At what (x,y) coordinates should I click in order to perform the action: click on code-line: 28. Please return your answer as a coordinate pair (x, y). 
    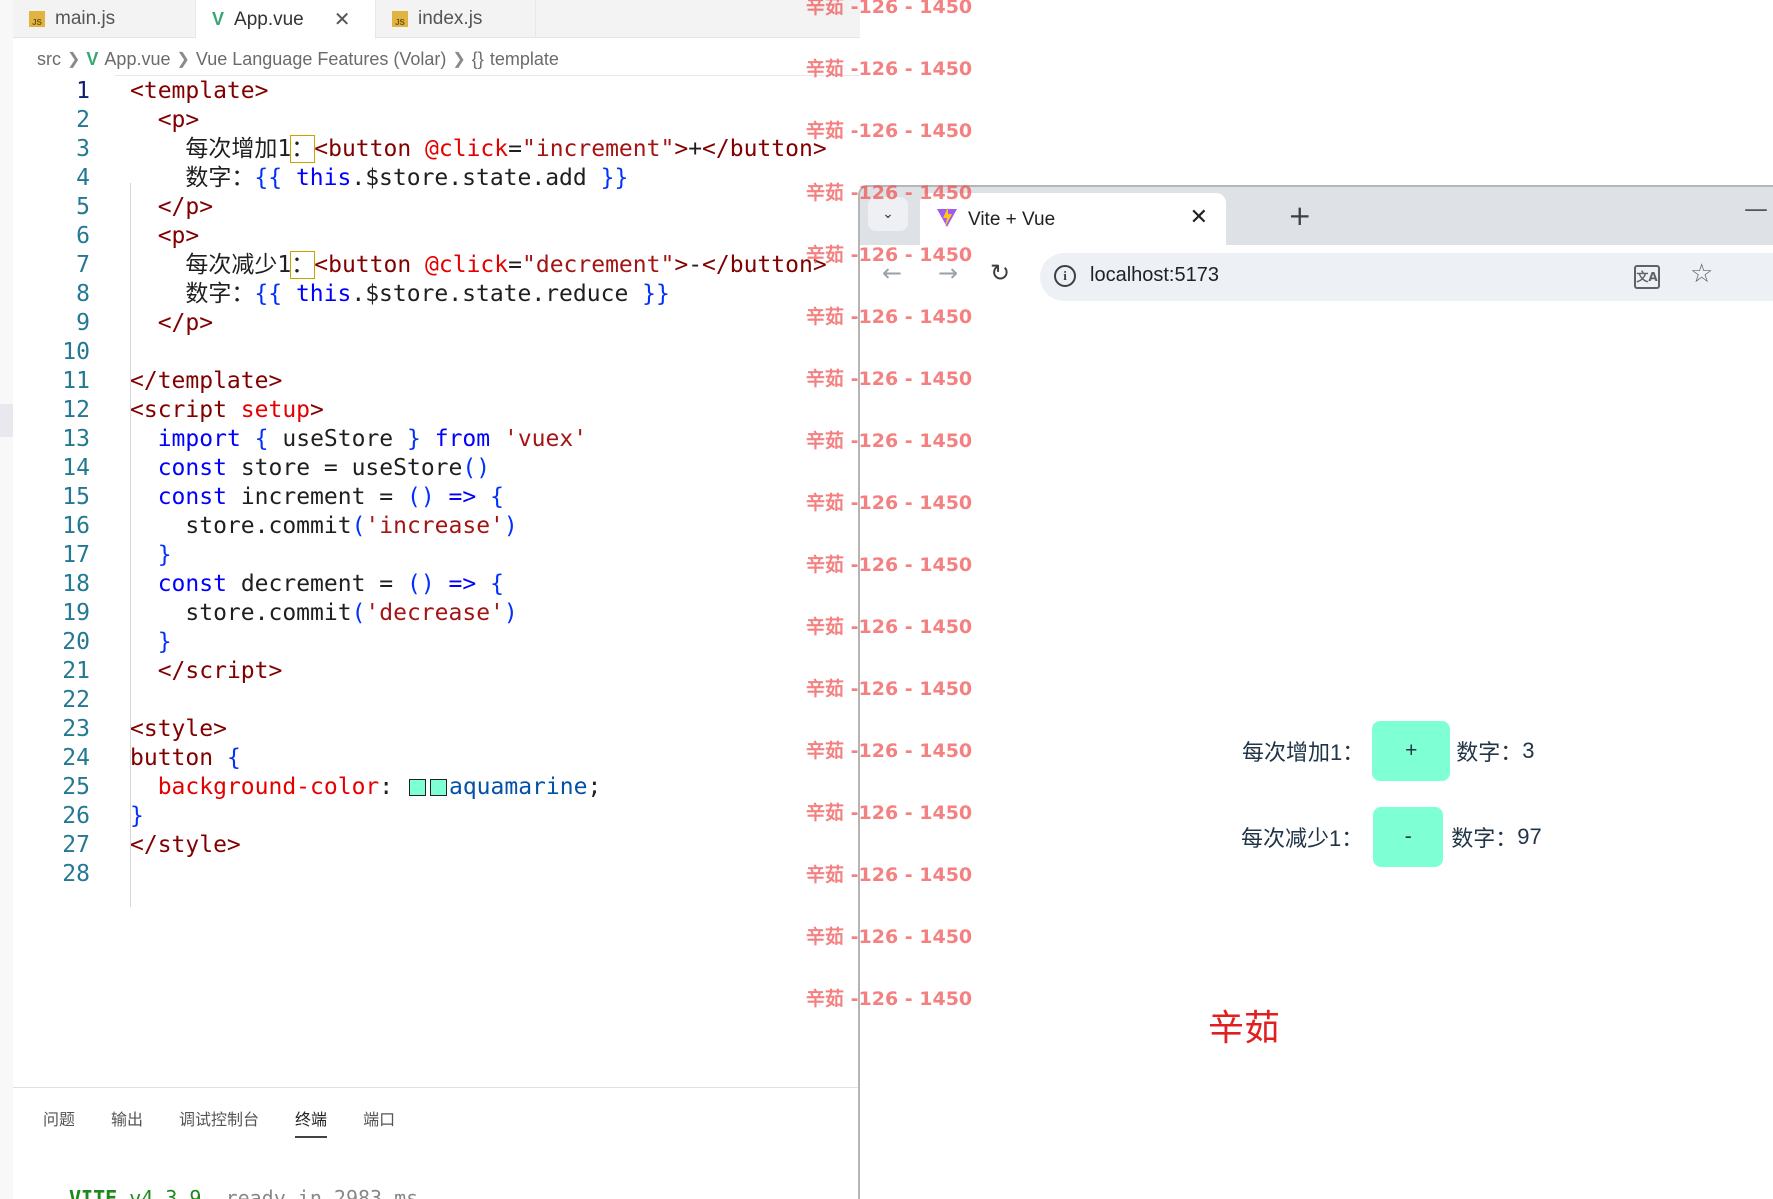
    Looking at the image, I should click on (430, 874).